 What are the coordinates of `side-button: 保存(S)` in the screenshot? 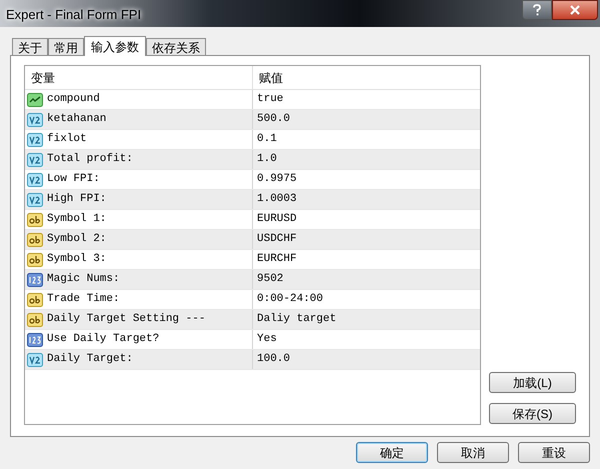 It's located at (532, 413).